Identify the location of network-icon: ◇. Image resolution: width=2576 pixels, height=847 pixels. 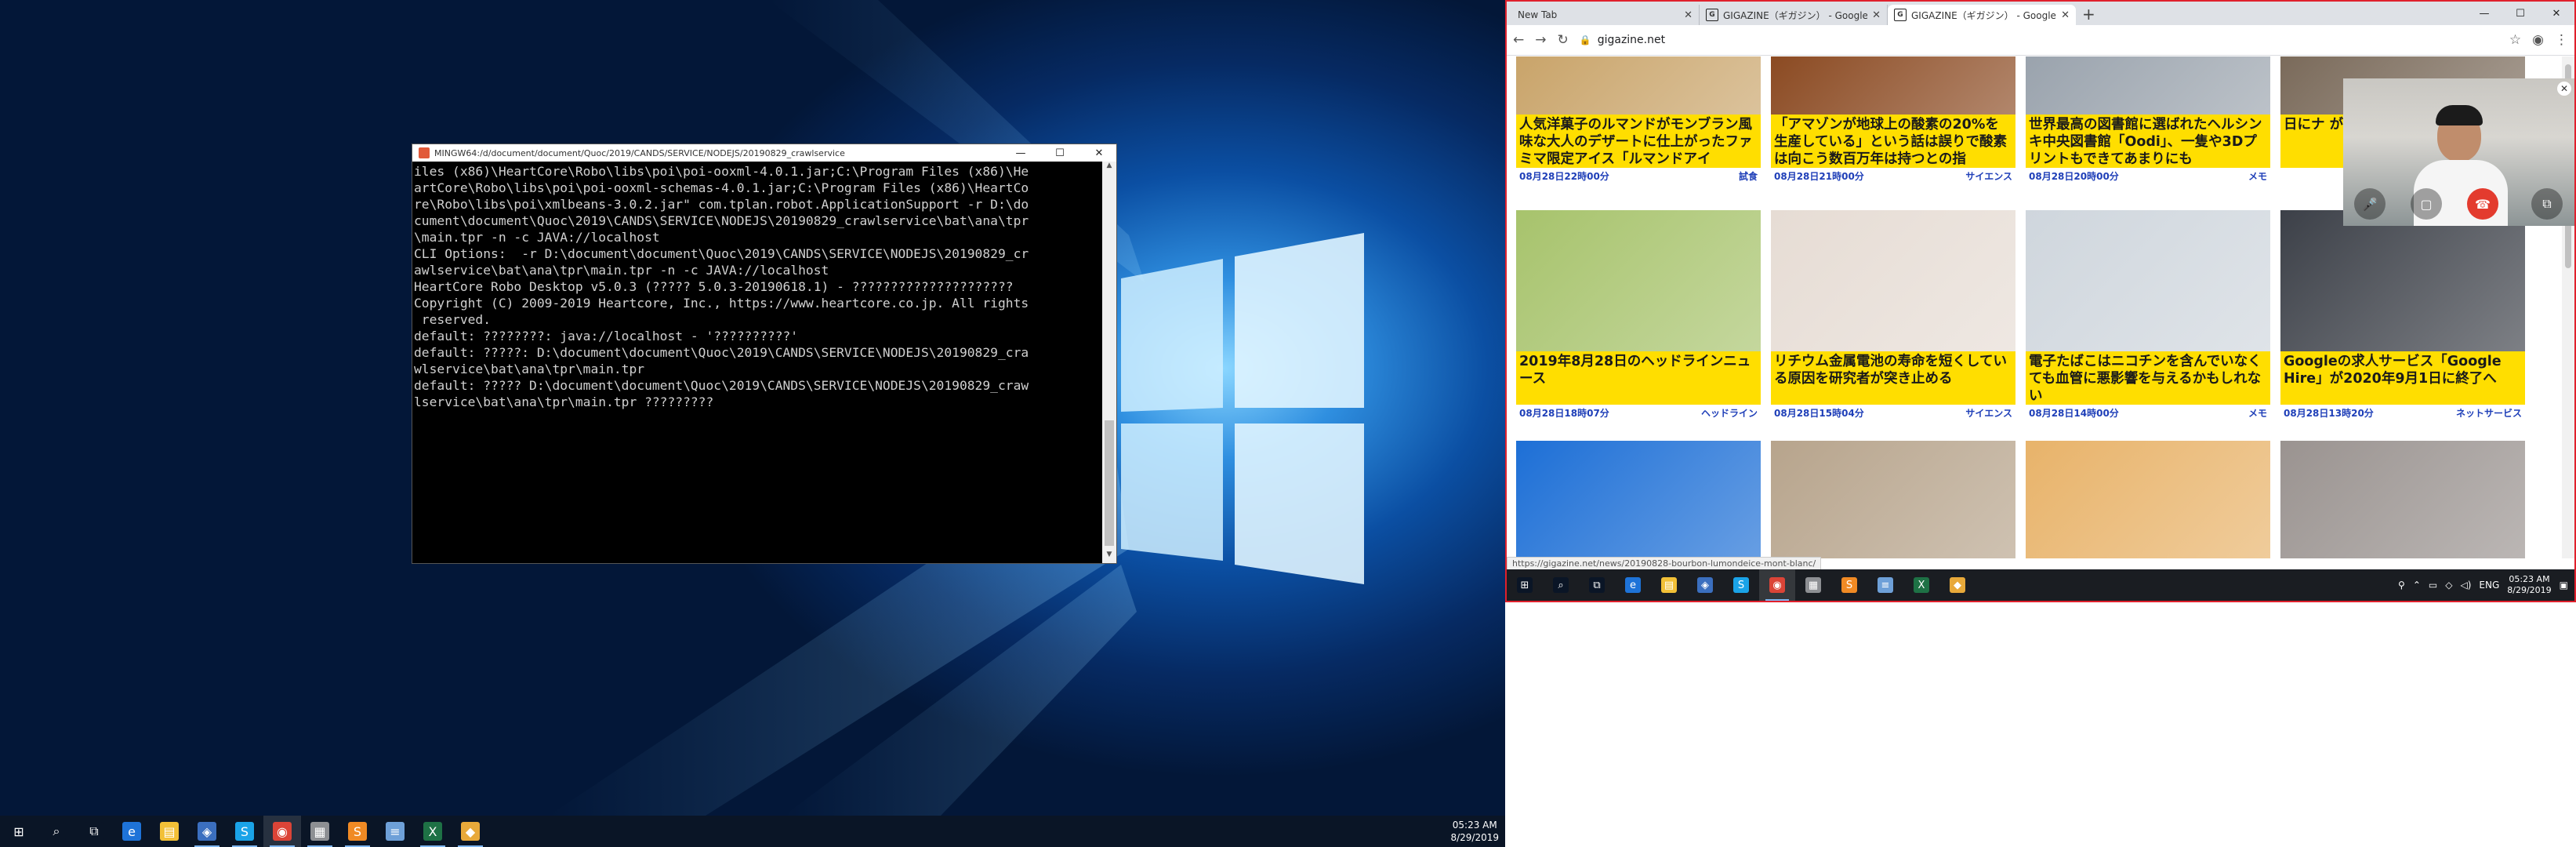
(2449, 585).